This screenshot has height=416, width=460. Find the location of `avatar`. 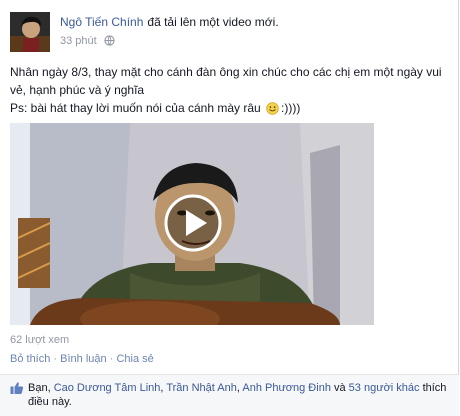

avatar is located at coordinates (30, 32).